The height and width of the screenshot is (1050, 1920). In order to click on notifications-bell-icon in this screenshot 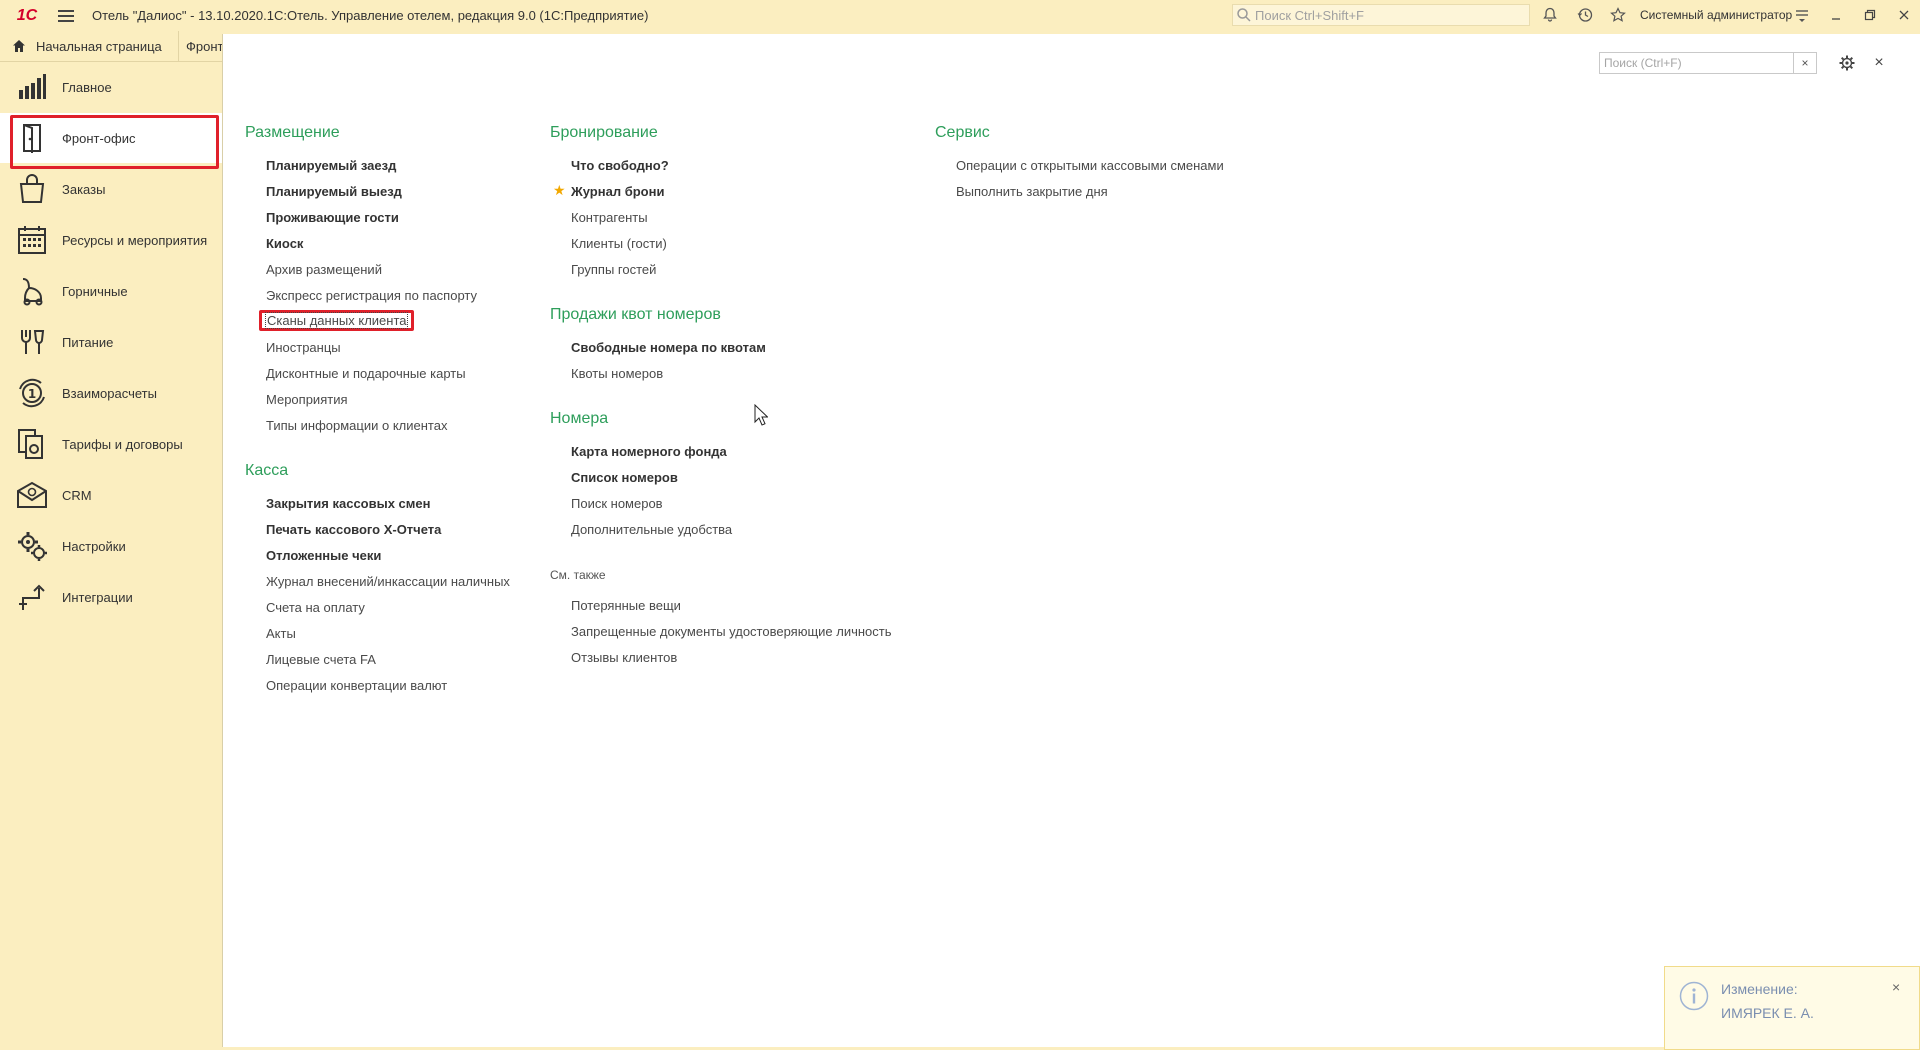, I will do `click(1550, 15)`.